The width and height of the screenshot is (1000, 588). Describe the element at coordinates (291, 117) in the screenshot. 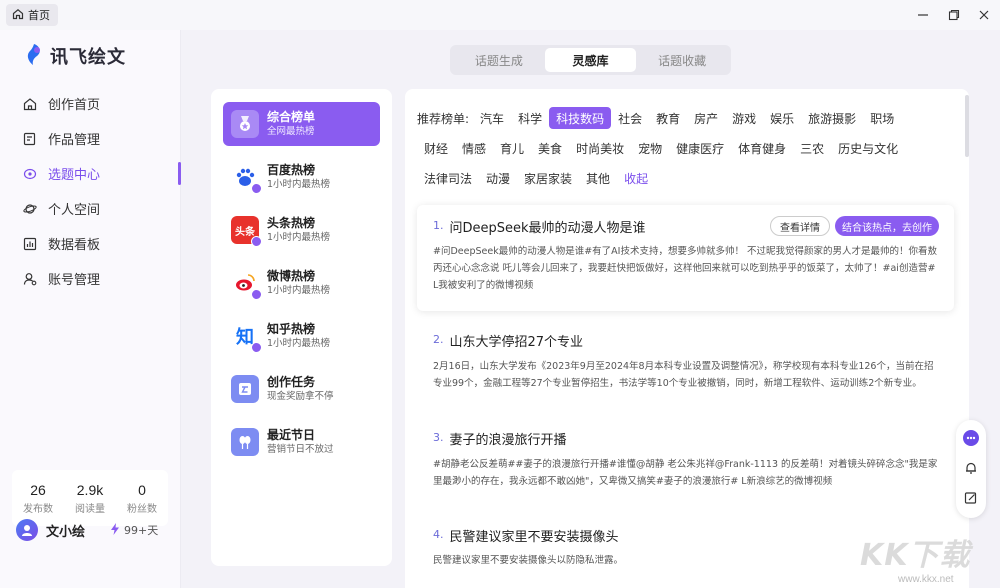

I see `board-title: 综合榜单` at that location.